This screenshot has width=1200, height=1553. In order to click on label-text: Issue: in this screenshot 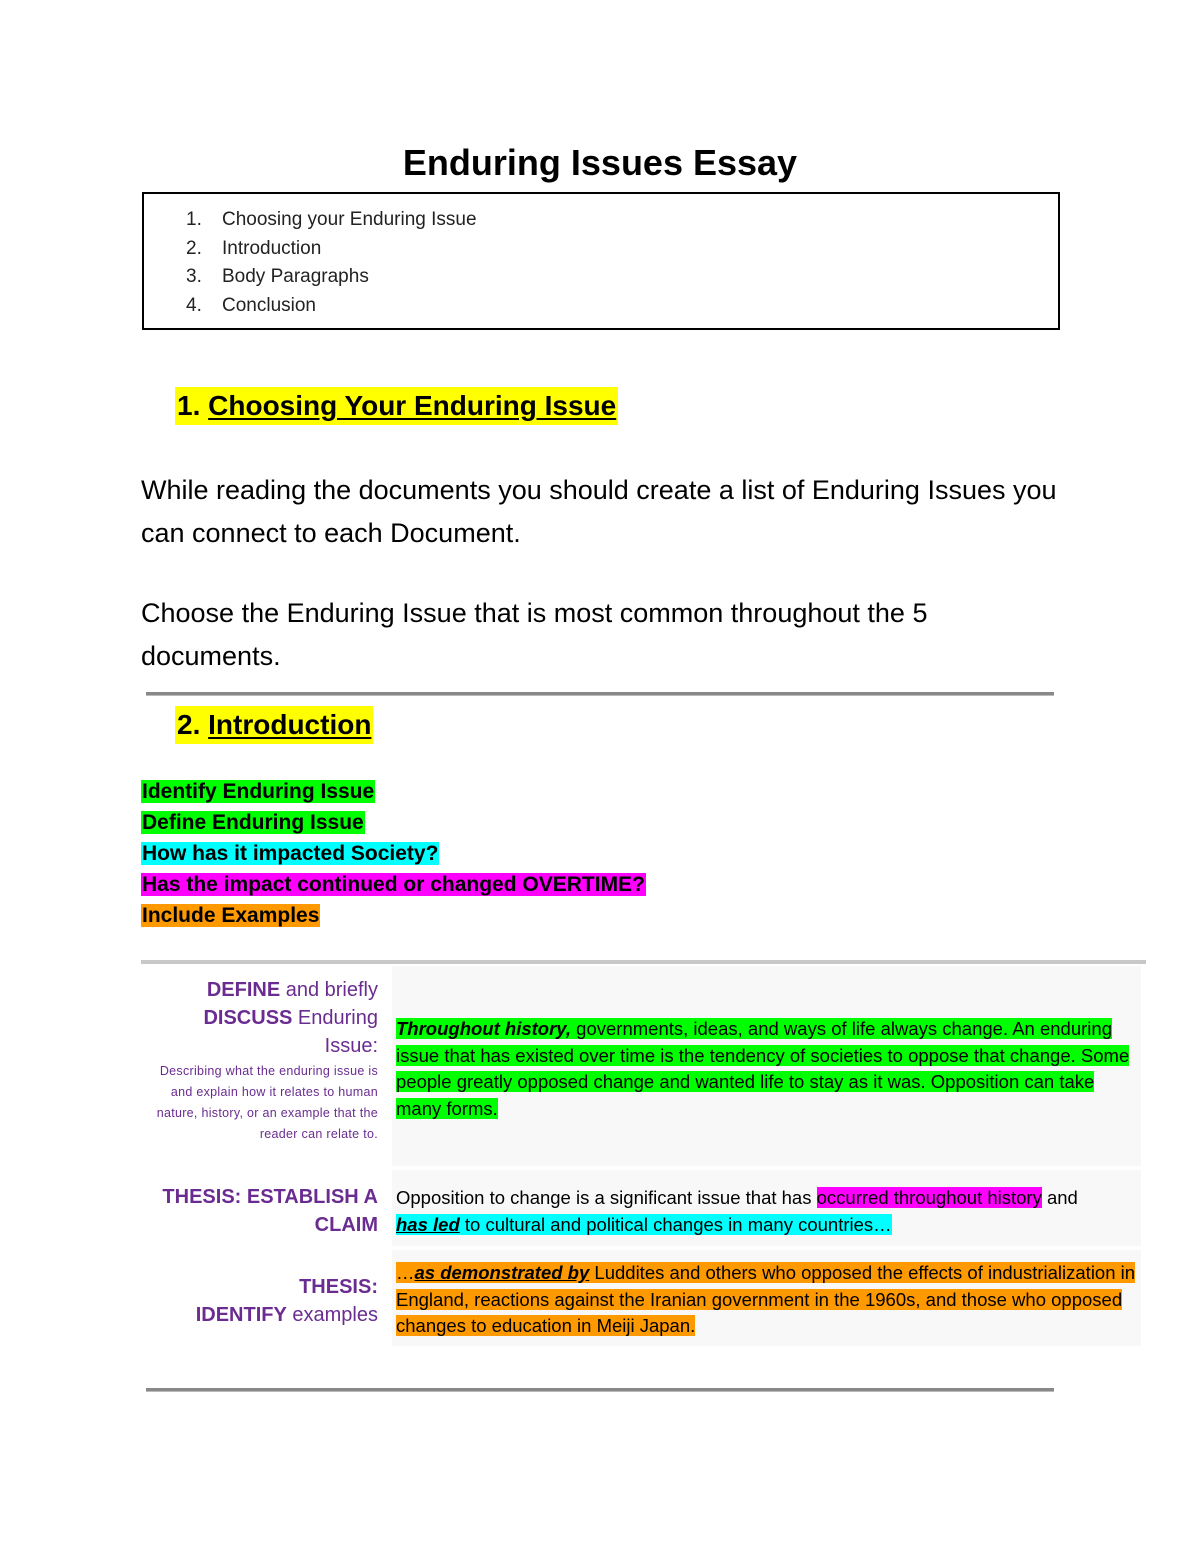, I will do `click(351, 1046)`.